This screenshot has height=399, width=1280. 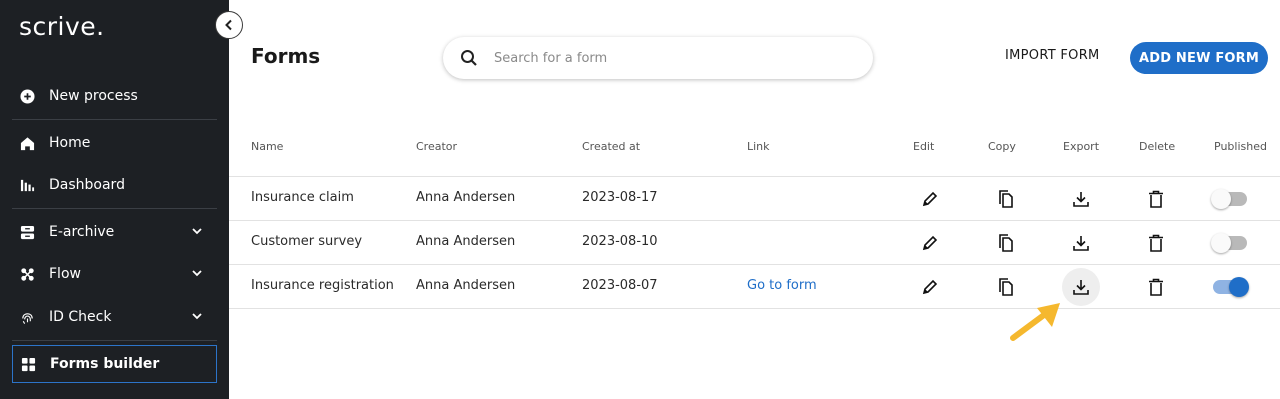 What do you see at coordinates (82, 232) in the screenshot?
I see `sidebar-item-label: E-archive` at bounding box center [82, 232].